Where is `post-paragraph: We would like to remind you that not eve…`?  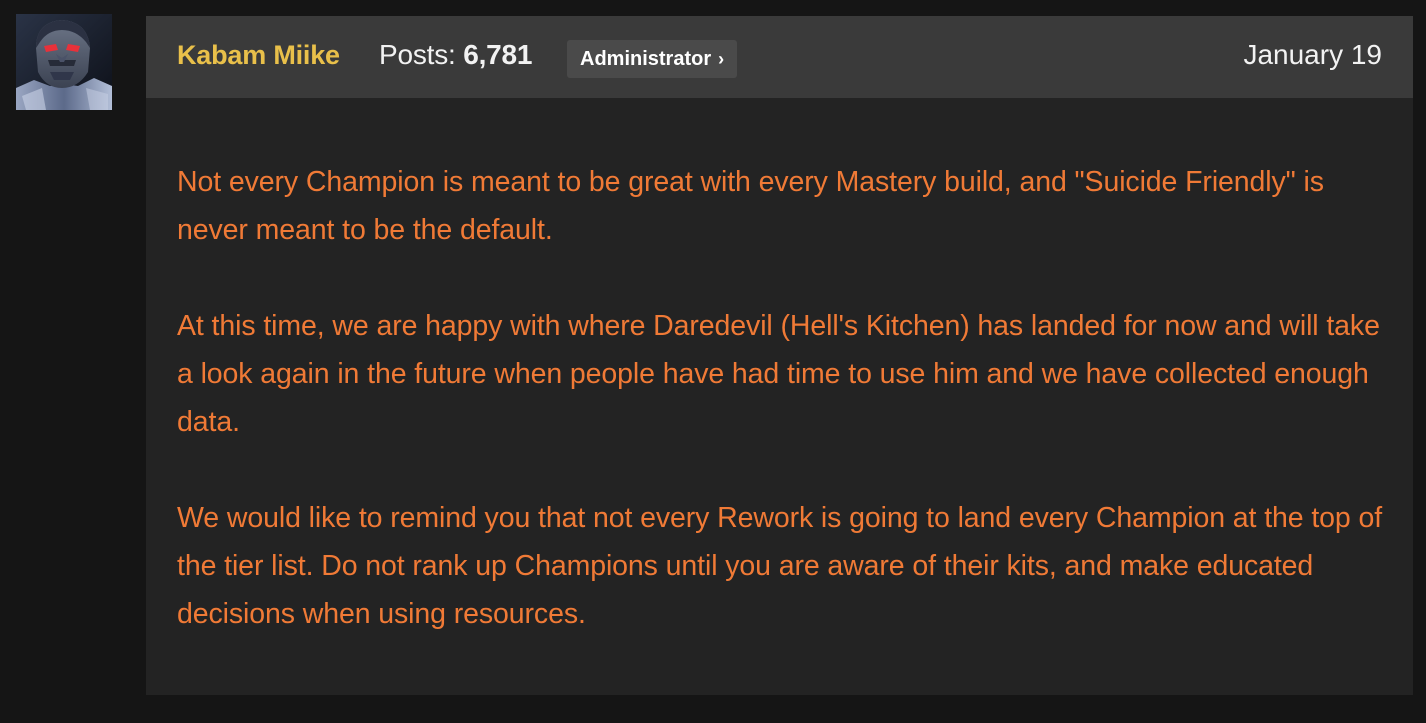 post-paragraph: We would like to remind you that not eve… is located at coordinates (780, 566).